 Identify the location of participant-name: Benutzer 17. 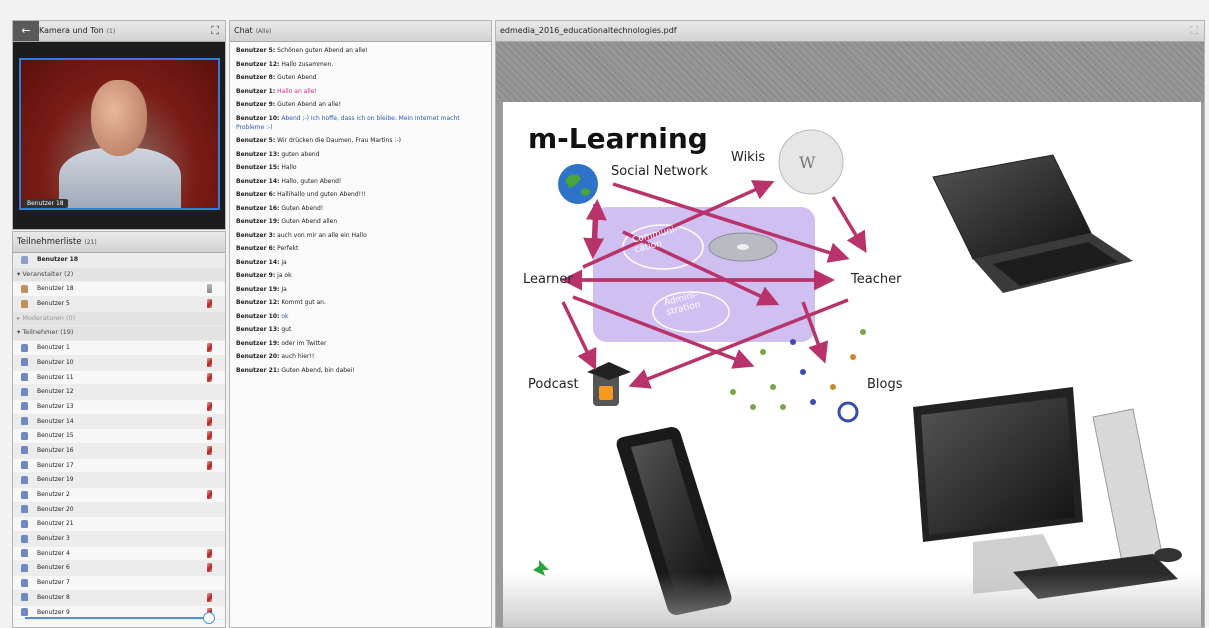
(55, 465).